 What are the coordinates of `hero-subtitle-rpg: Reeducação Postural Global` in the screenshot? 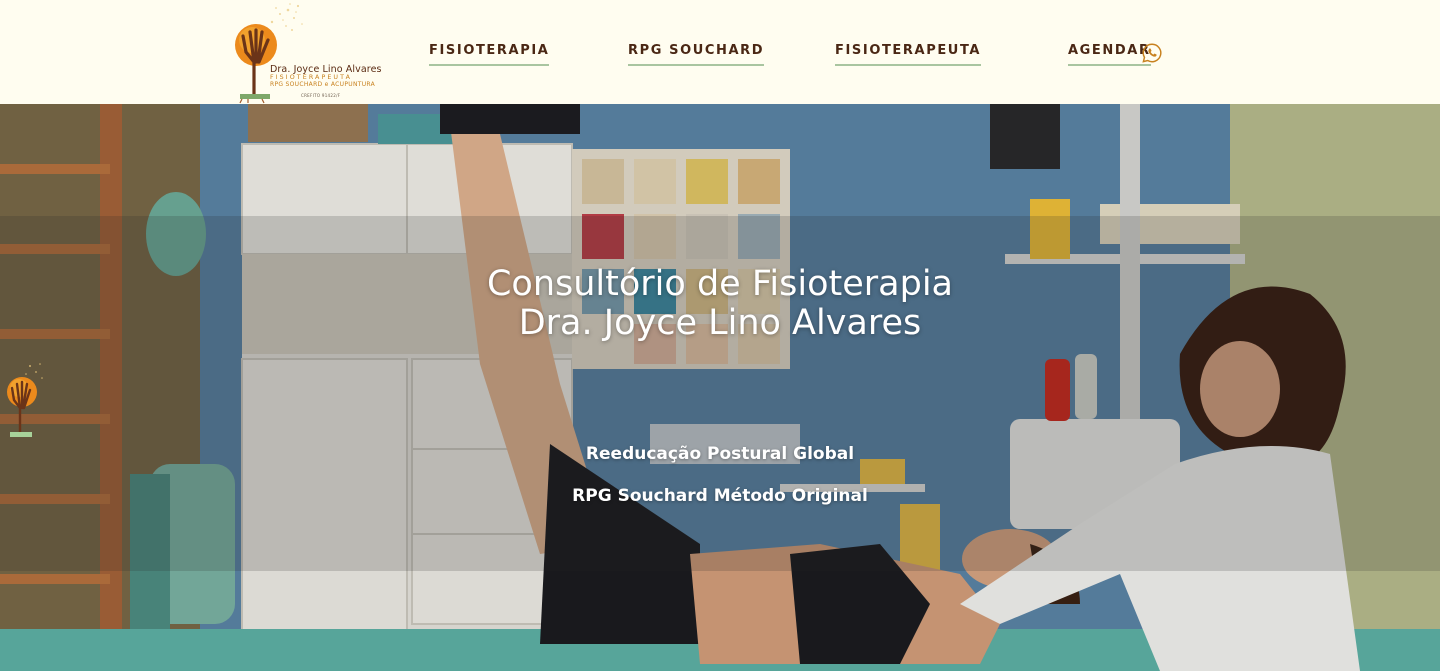 It's located at (720, 454).